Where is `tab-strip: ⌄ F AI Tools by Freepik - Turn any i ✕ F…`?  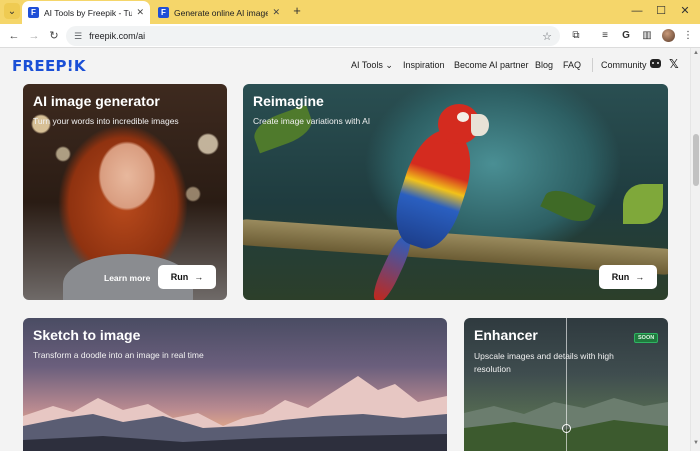
tab-strip: ⌄ F AI Tools by Freepik - Turn any i ✕ F… is located at coordinates (350, 12).